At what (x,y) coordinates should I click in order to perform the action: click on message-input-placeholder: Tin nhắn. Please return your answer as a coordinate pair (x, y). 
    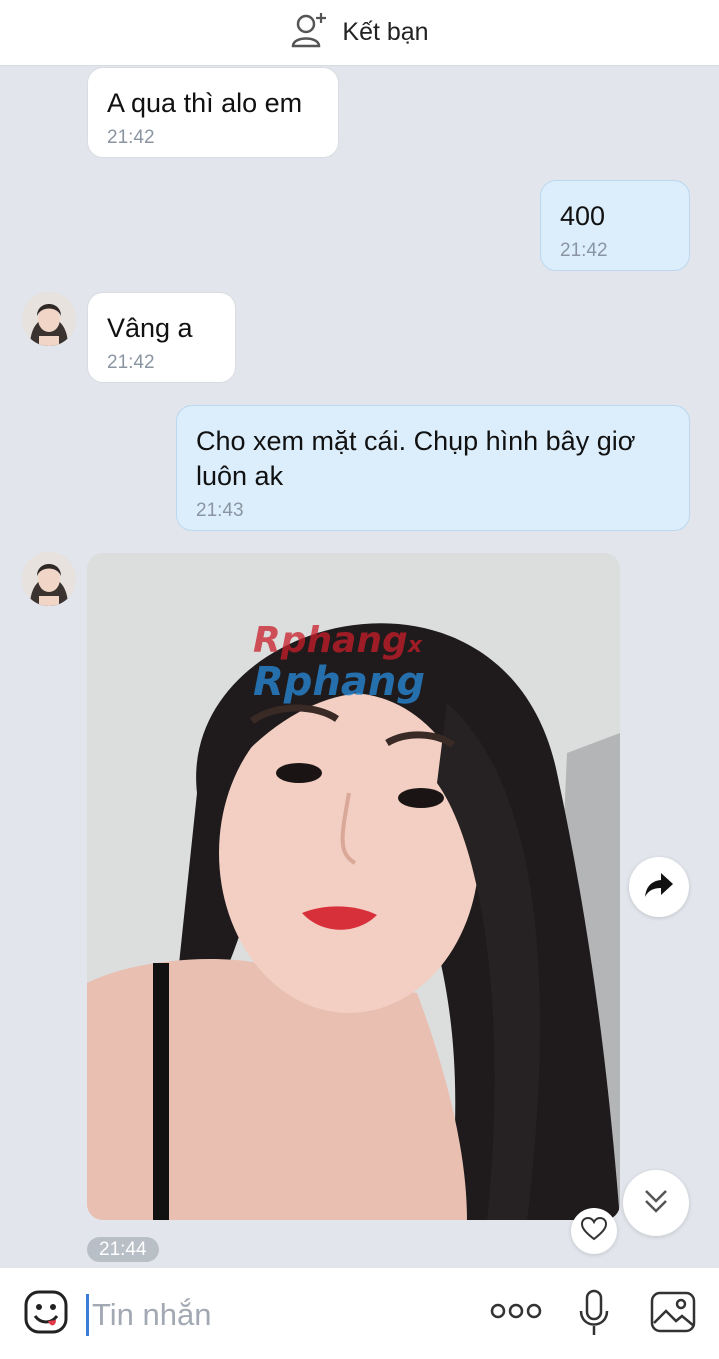
    Looking at the image, I should click on (152, 1314).